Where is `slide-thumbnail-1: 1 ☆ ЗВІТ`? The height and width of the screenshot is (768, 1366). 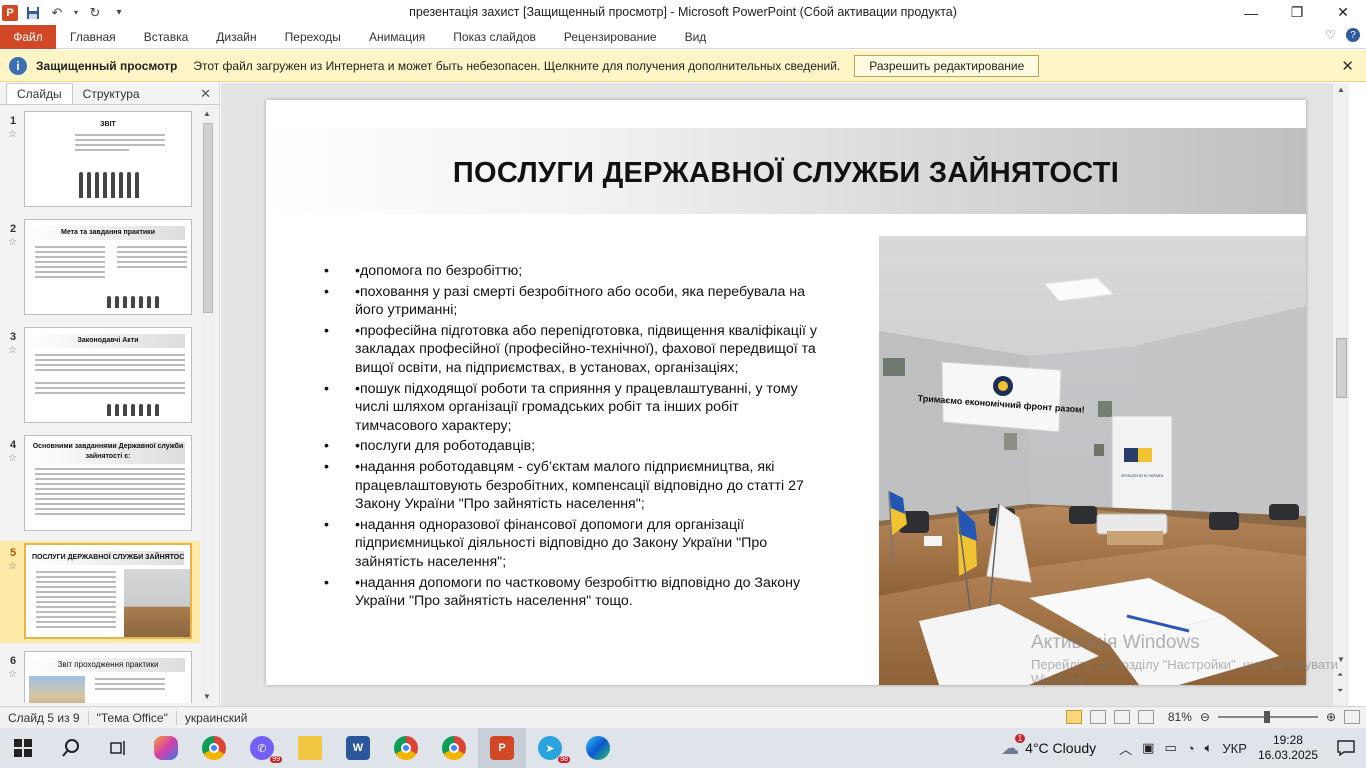 slide-thumbnail-1: 1 ☆ ЗВІТ is located at coordinates (100, 160).